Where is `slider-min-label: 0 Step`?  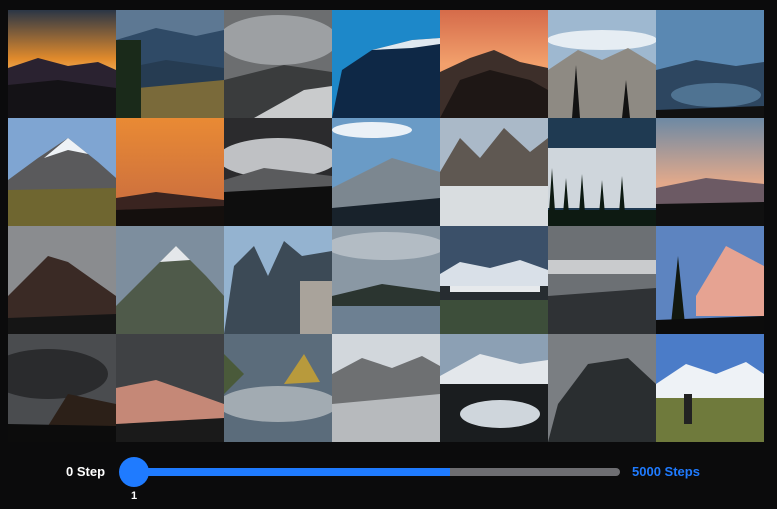 slider-min-label: 0 Step is located at coordinates (86, 471).